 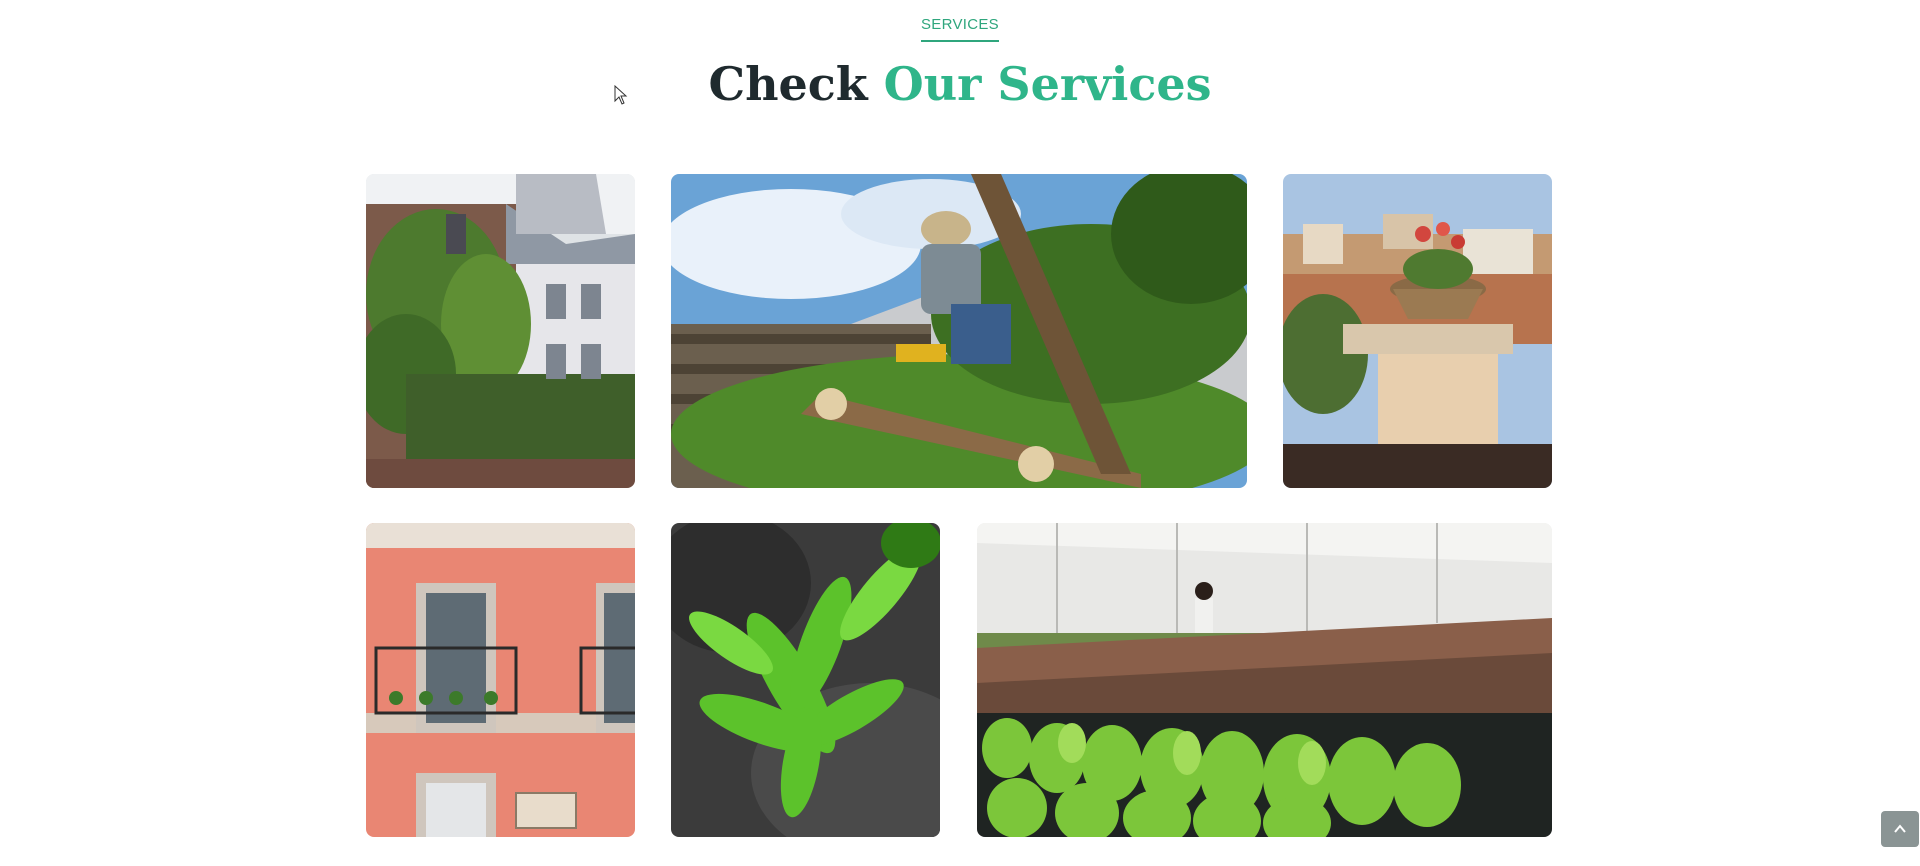 I want to click on service-card-green-leaves, so click(x=805, y=680).